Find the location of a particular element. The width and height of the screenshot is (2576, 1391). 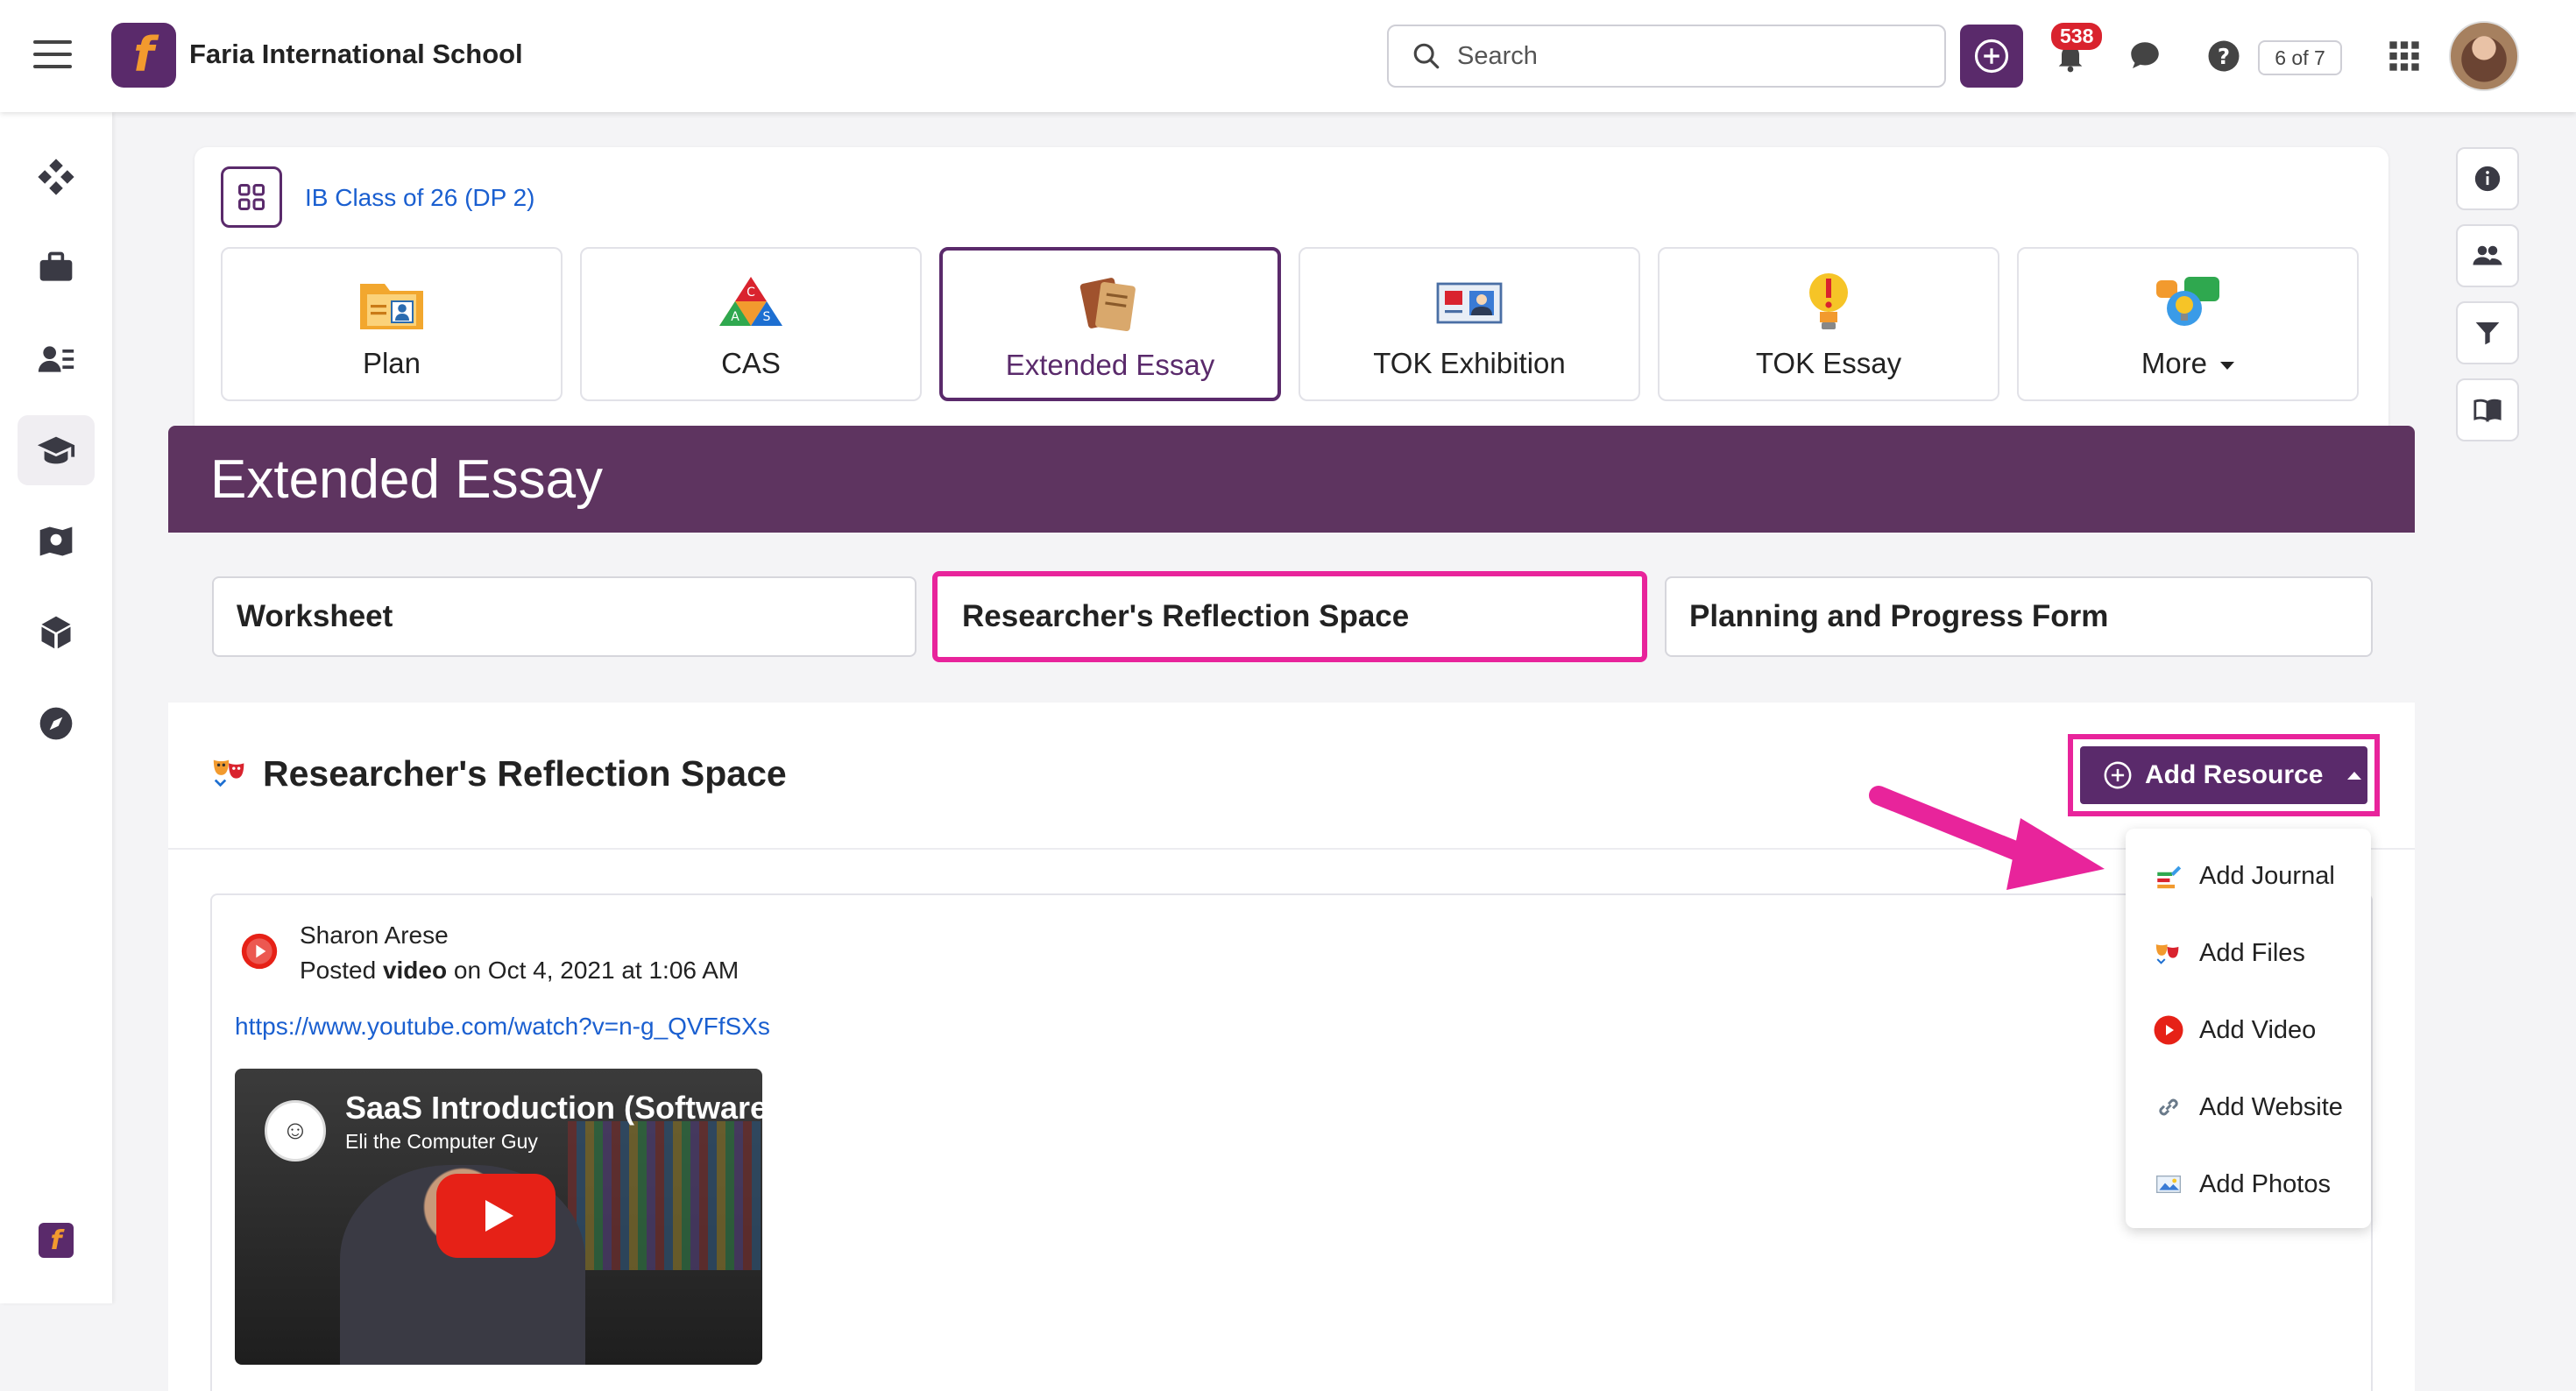

user-avatar is located at coordinates (2484, 56).